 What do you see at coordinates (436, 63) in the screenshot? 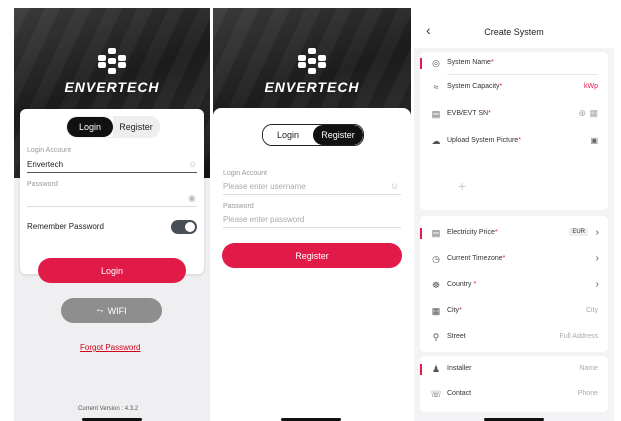
I see `system-icon: ◎` at bounding box center [436, 63].